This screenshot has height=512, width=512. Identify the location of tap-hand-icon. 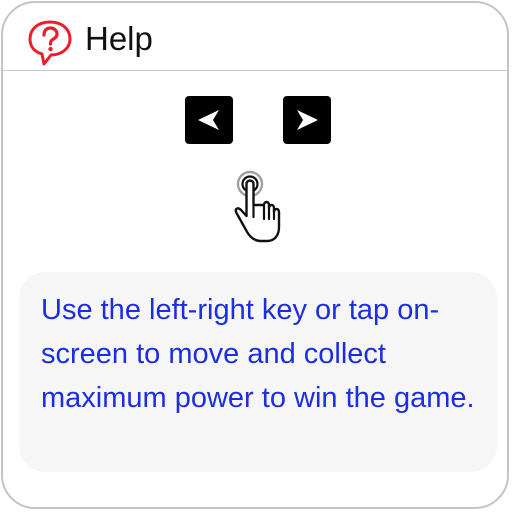
(257, 210).